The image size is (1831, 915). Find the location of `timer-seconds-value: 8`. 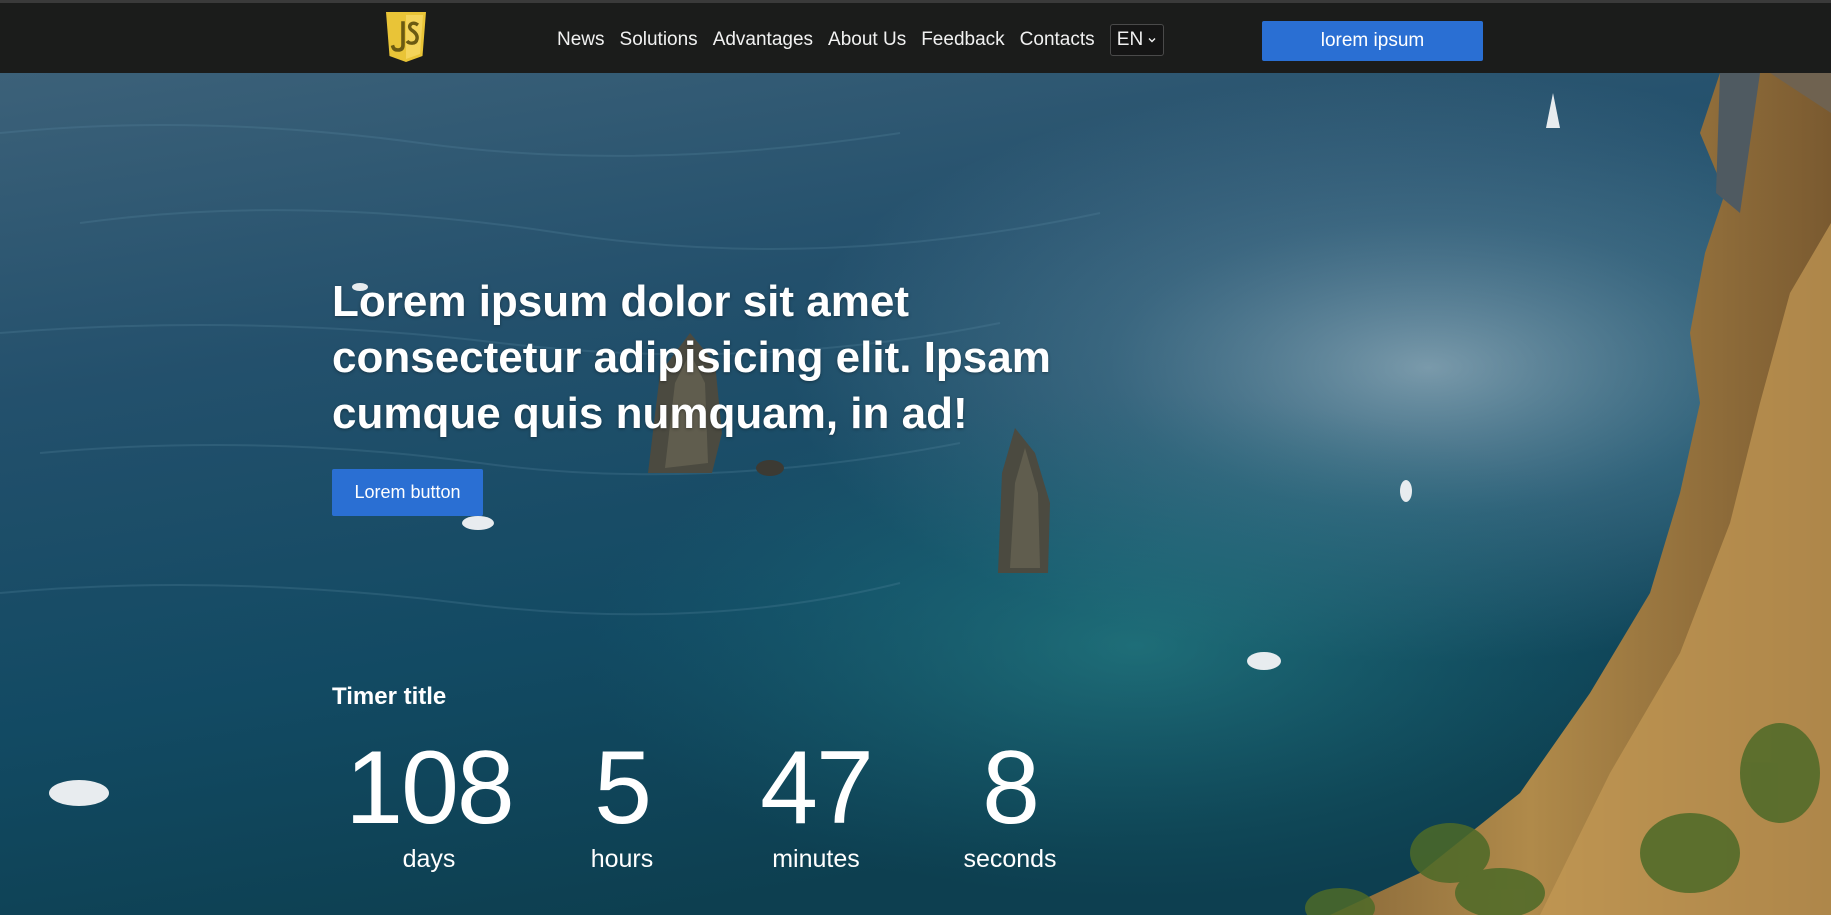

timer-seconds-value: 8 is located at coordinates (1011, 788).